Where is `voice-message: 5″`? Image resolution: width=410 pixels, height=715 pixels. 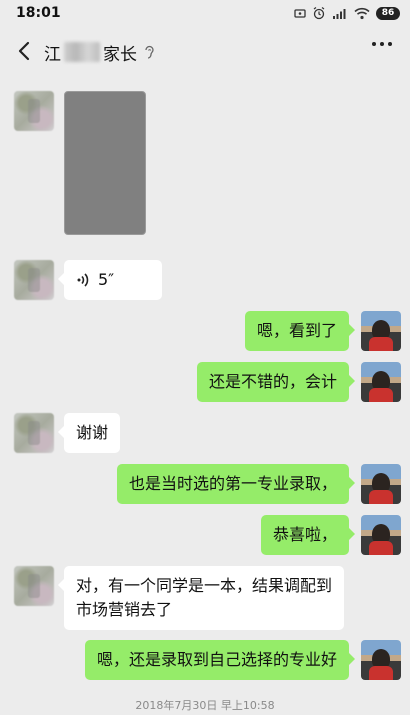
voice-message: 5″ is located at coordinates (110, 280).